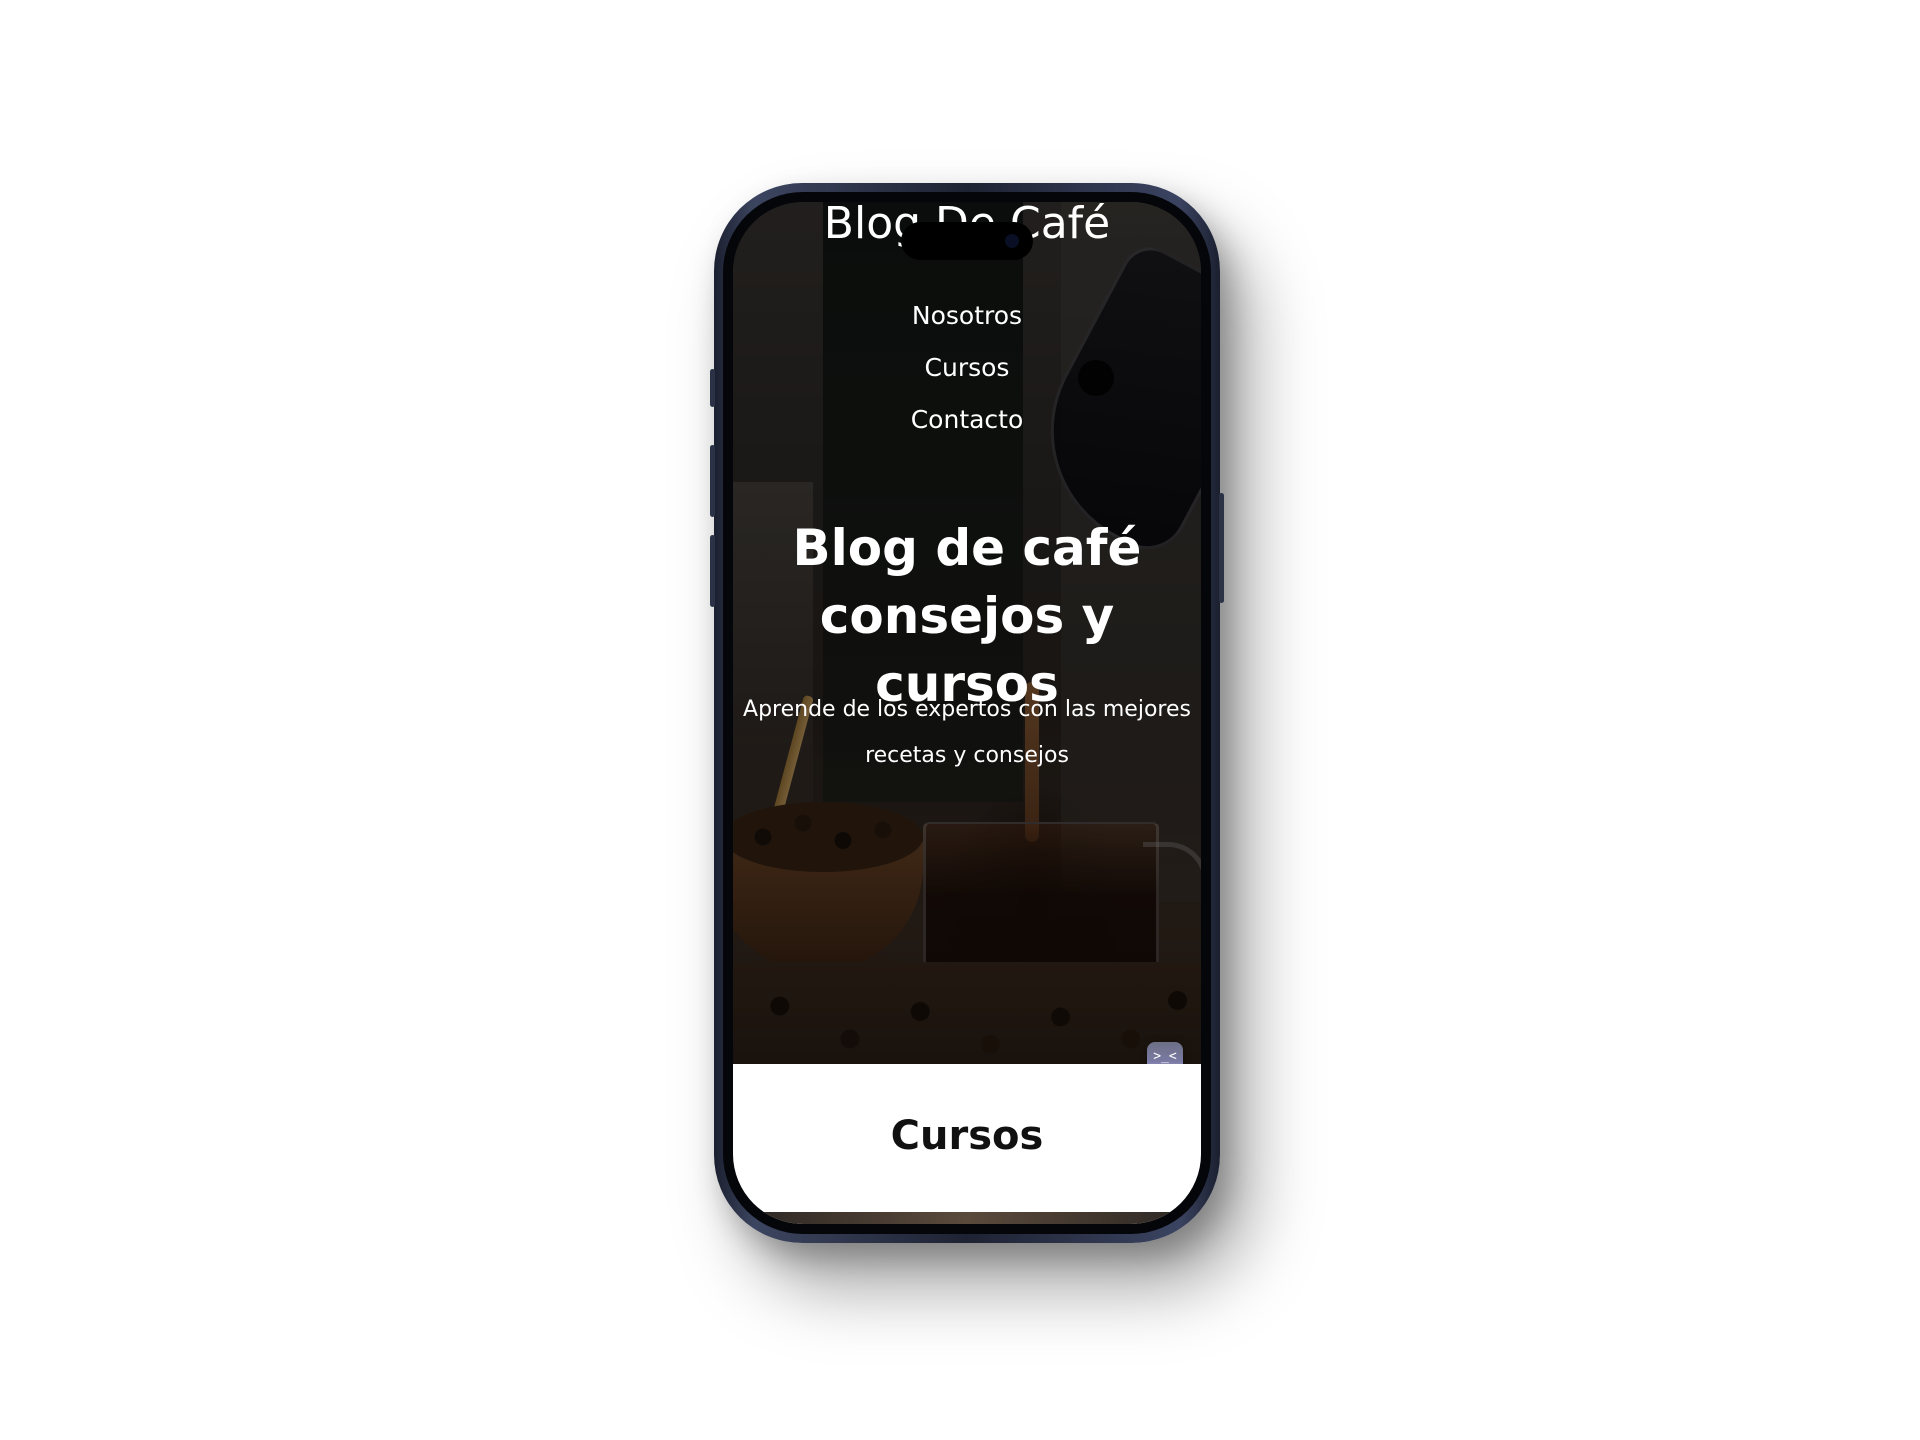 The height and width of the screenshot is (1440, 1920). I want to click on nav-link-contacto: Contacto, so click(967, 420).